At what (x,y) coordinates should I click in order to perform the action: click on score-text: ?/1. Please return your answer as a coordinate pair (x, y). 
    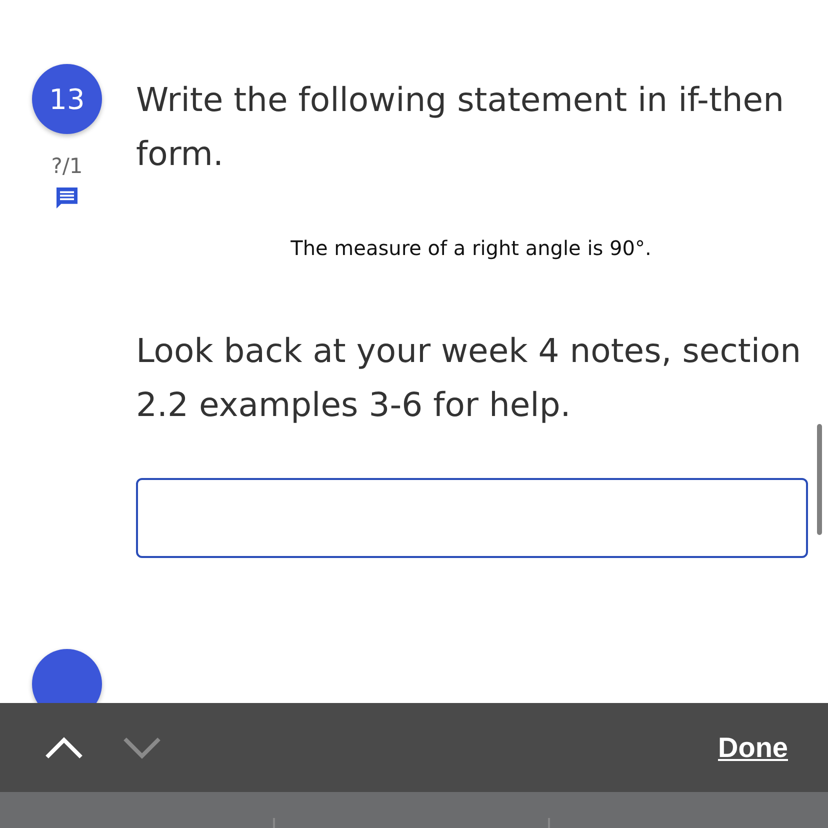
    Looking at the image, I should click on (67, 166).